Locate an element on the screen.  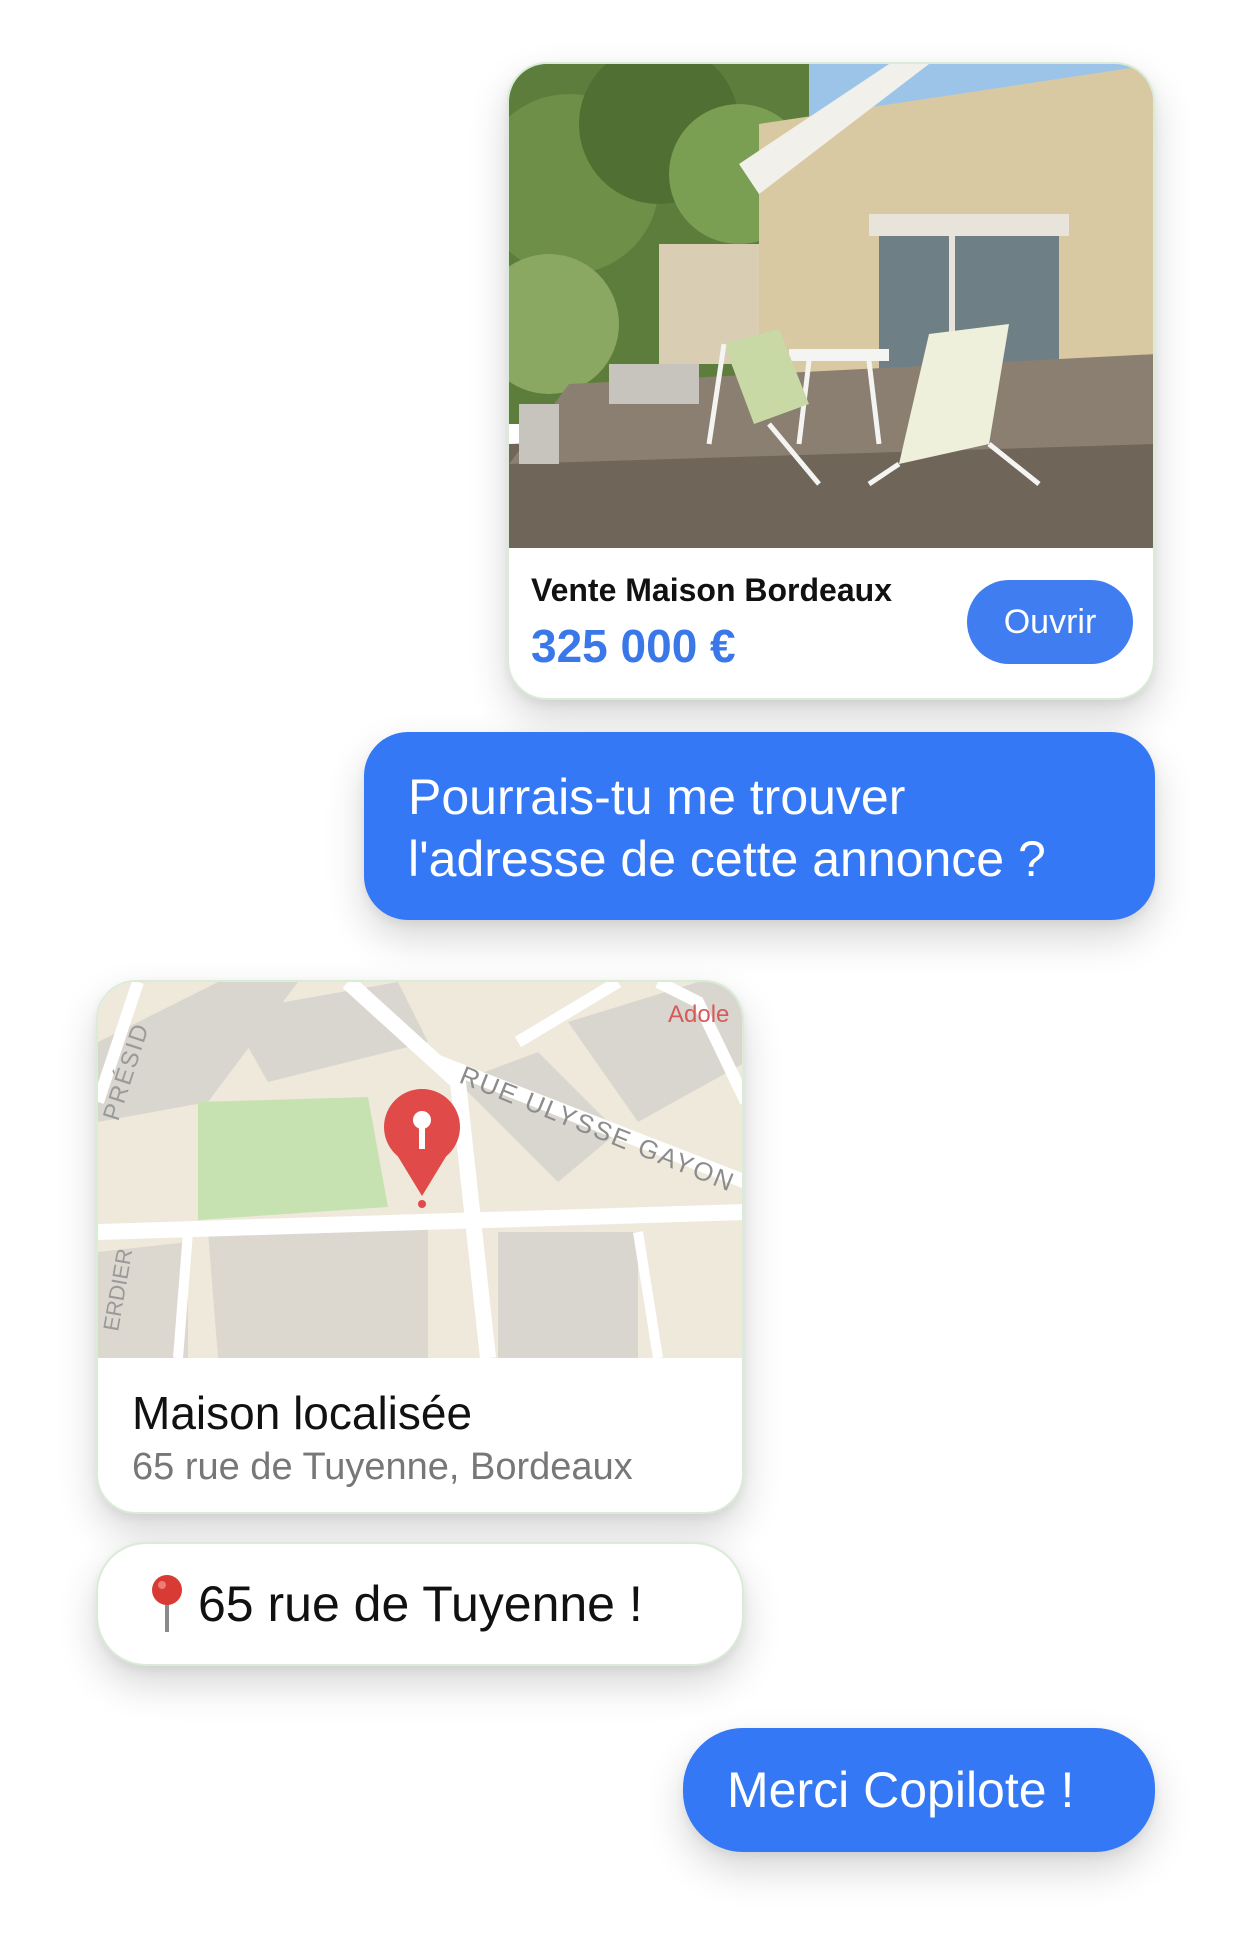
listing-price: 325 000 € is located at coordinates (633, 646).